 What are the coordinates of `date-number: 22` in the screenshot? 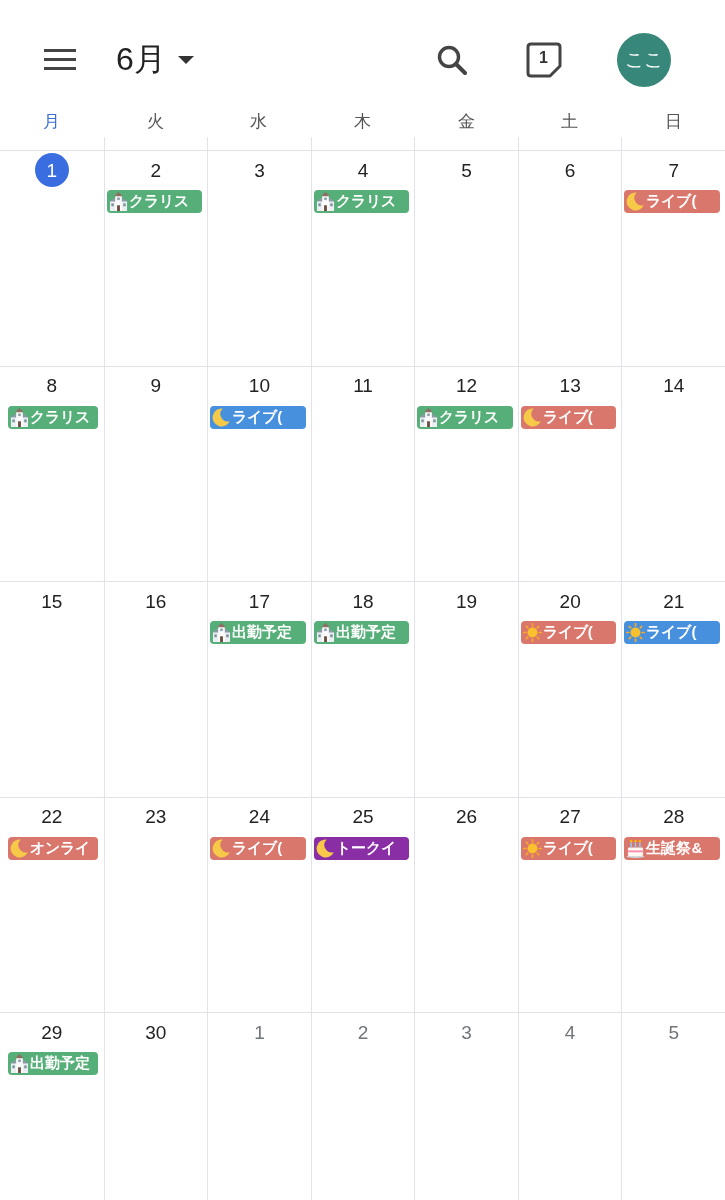 It's located at (52, 816).